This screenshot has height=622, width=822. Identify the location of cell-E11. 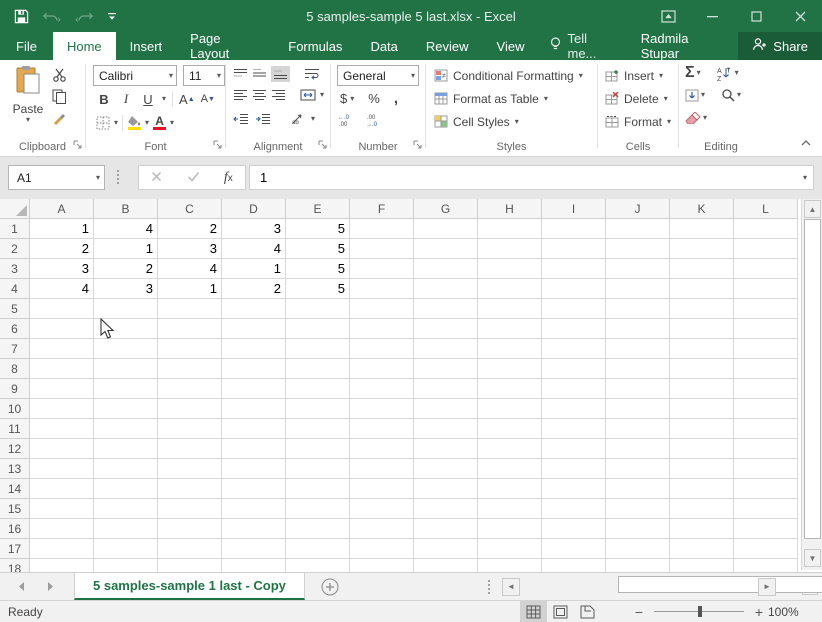
(318, 429).